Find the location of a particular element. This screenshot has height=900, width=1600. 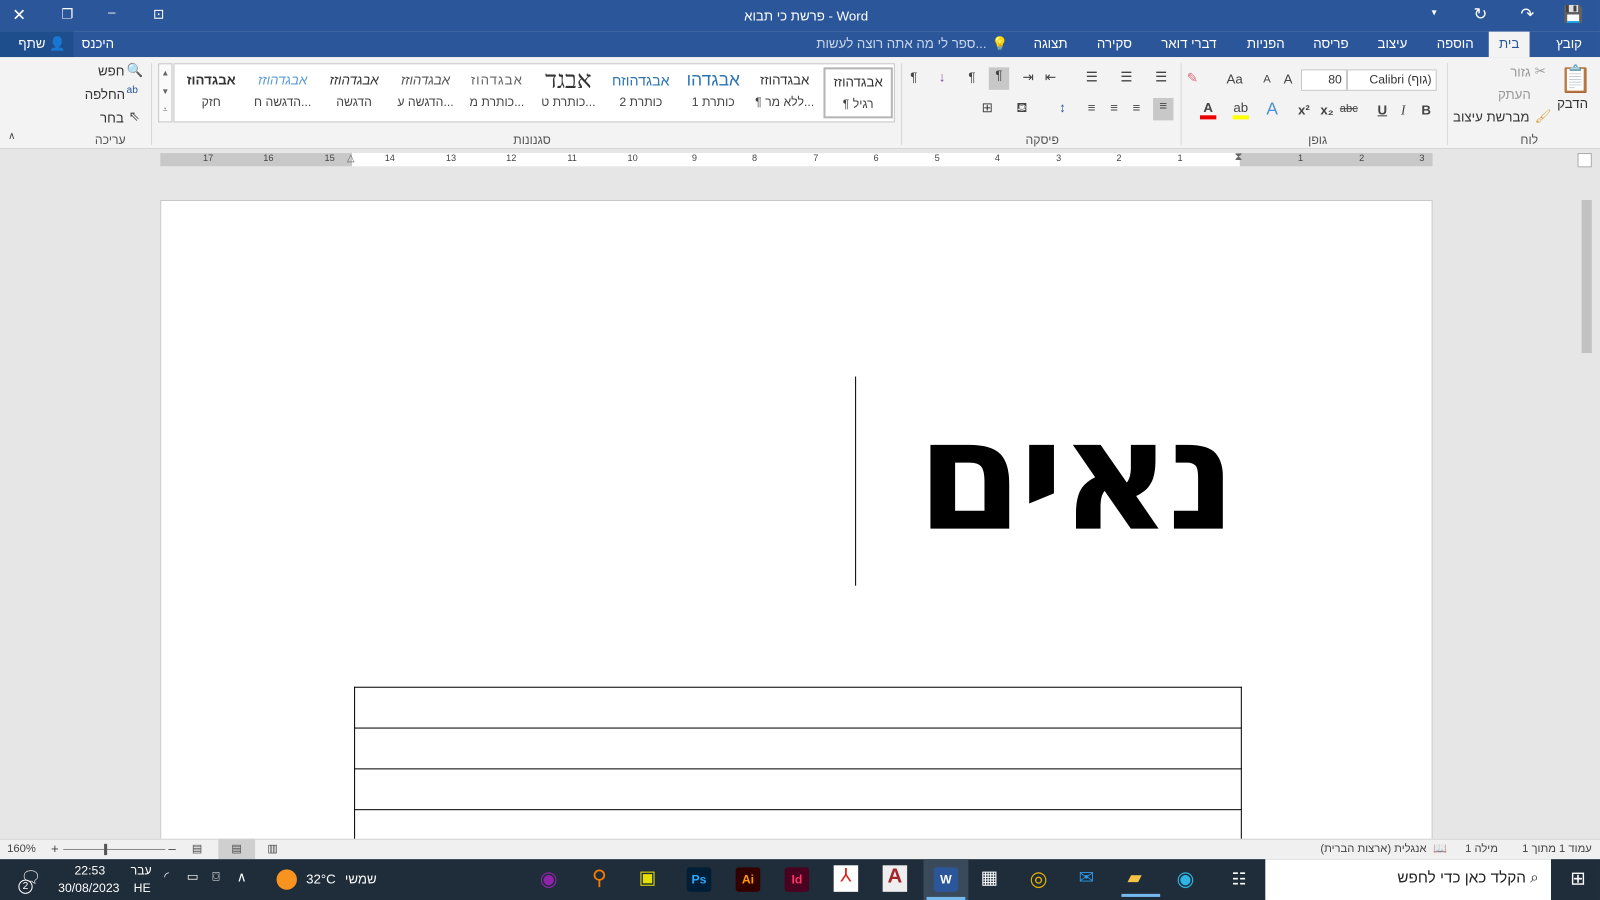

copy-button: העתק is located at coordinates (1514, 94).